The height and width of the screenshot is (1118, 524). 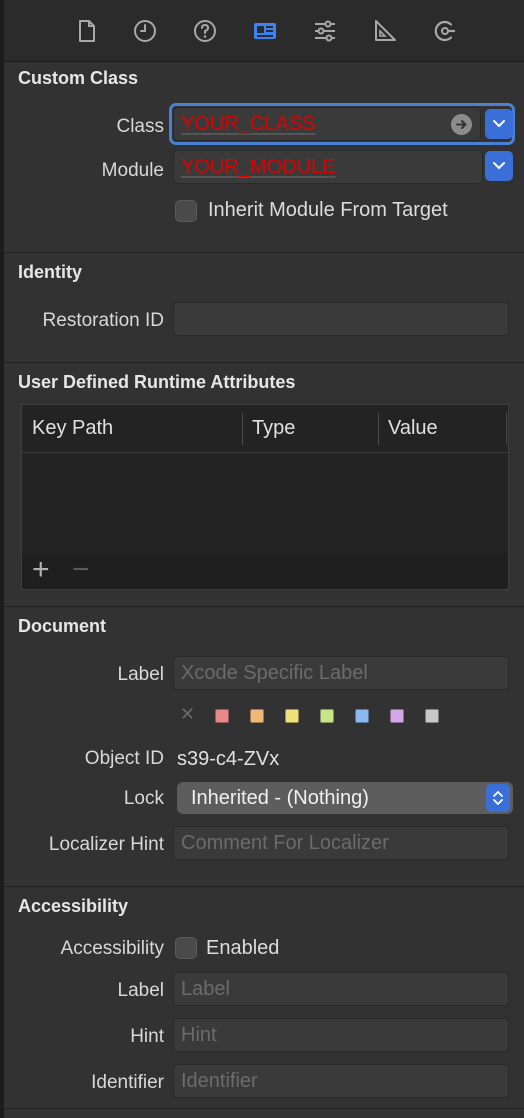 I want to click on module-value: YOUR_MODULE, so click(x=258, y=167).